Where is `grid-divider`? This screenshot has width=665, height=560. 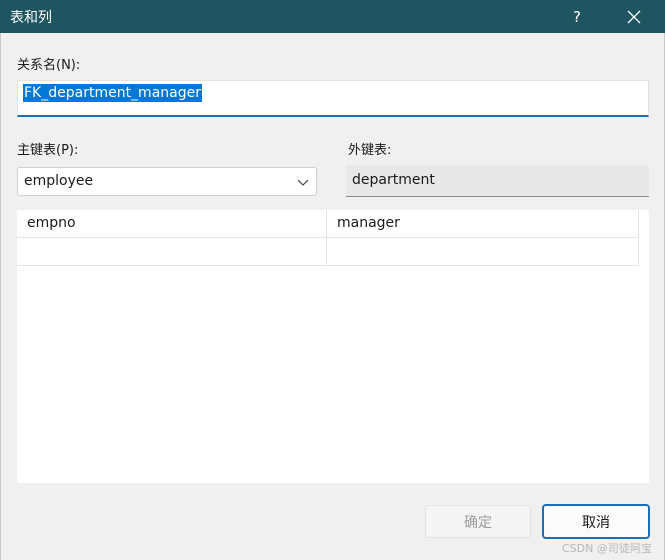 grid-divider is located at coordinates (638, 238).